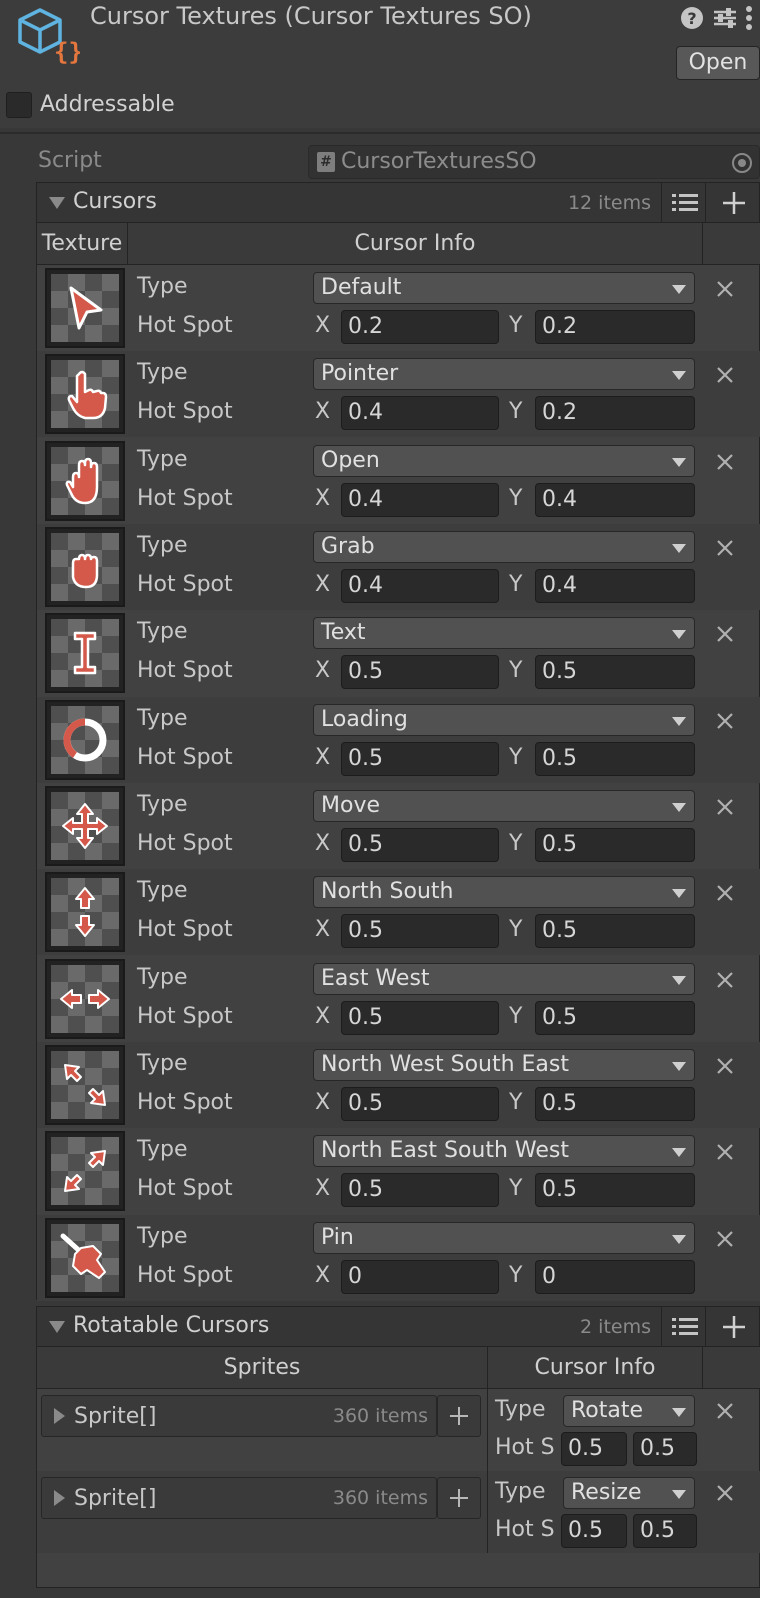 The image size is (760, 1598). Describe the element at coordinates (504, 1151) in the screenshot. I see `type-dropdown: North East South West` at that location.